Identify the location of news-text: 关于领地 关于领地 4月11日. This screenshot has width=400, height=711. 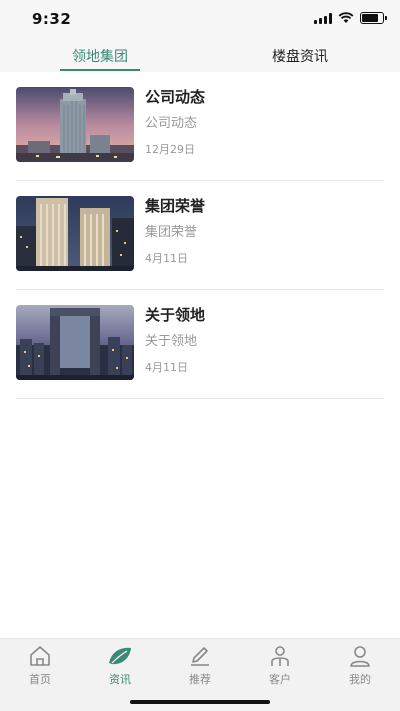
(175, 351).